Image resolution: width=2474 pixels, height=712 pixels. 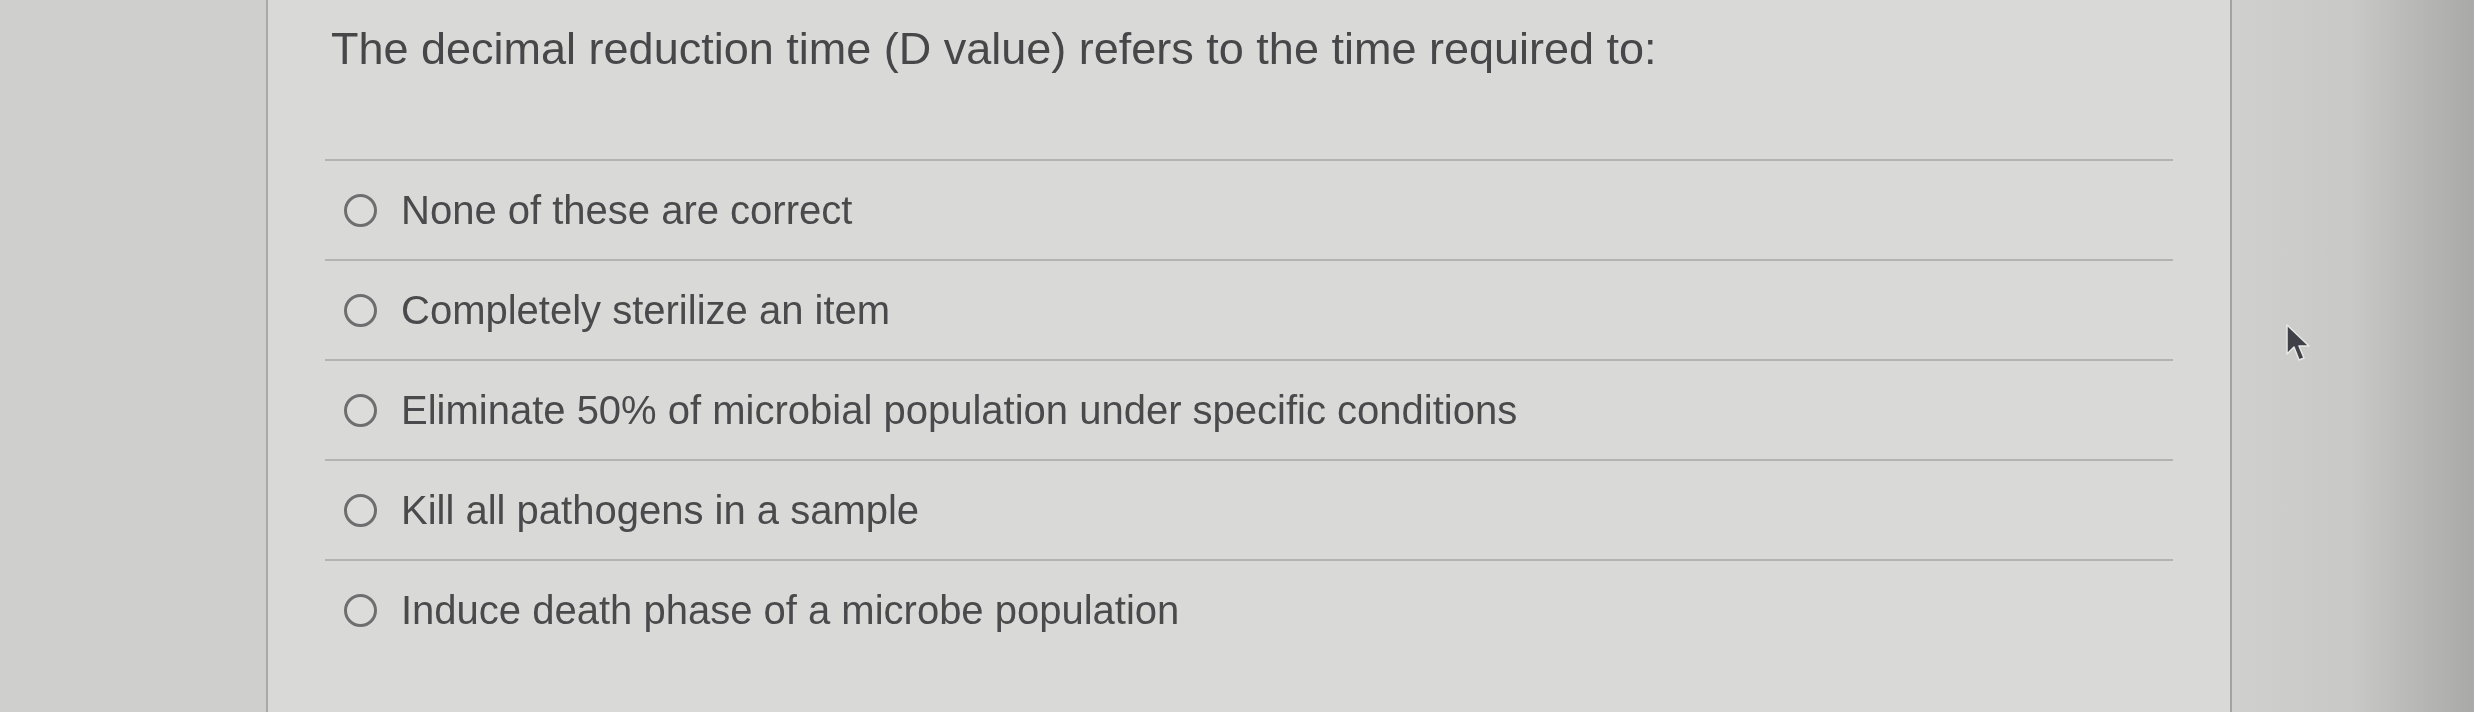 What do you see at coordinates (646, 310) in the screenshot?
I see `option-label: Completely sterilize an item` at bounding box center [646, 310].